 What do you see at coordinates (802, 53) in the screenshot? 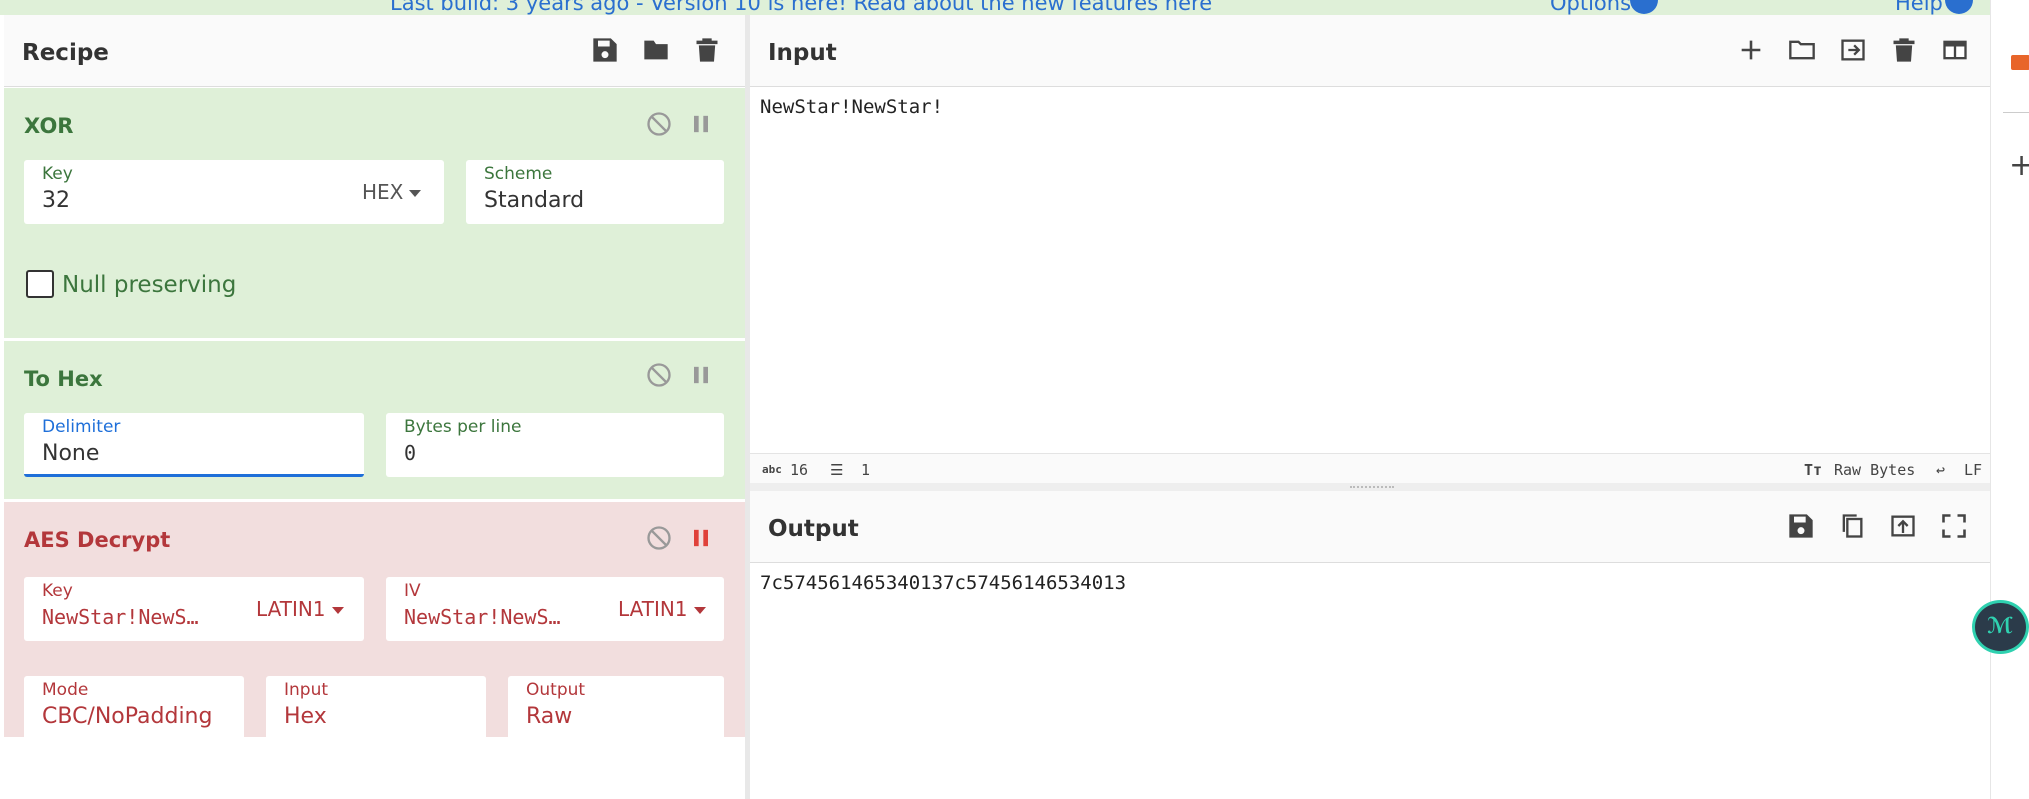
I see `input-title: Input` at bounding box center [802, 53].